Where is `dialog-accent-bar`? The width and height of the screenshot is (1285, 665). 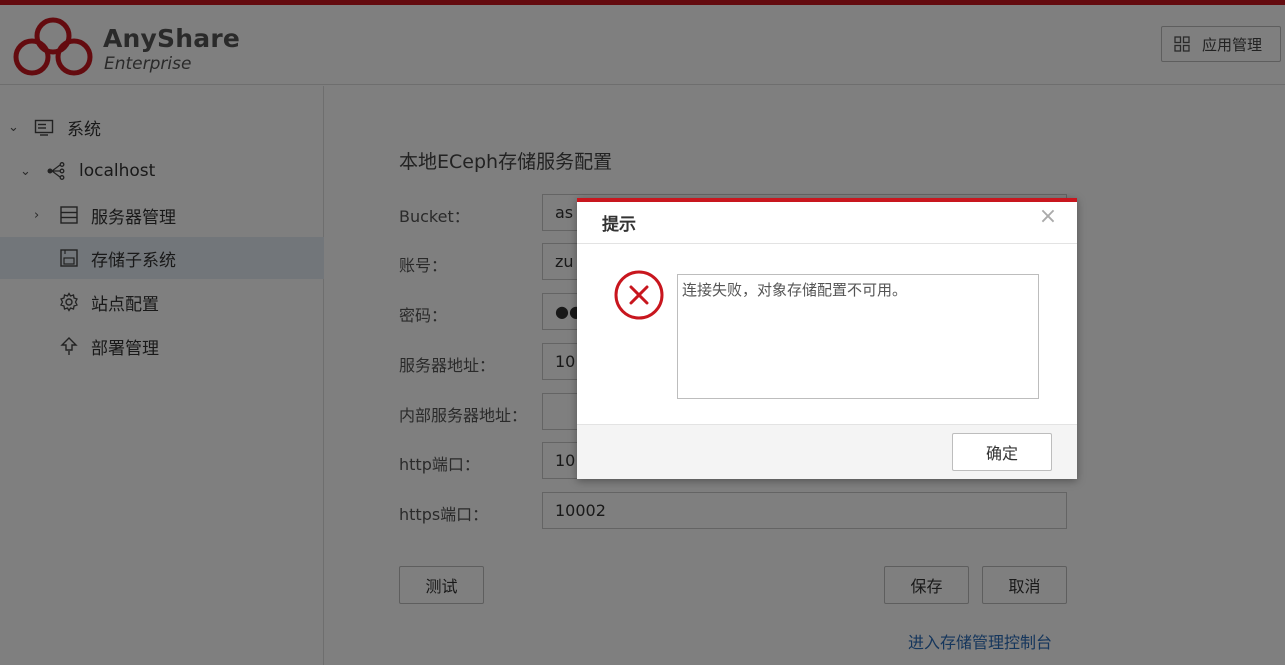
dialog-accent-bar is located at coordinates (827, 200).